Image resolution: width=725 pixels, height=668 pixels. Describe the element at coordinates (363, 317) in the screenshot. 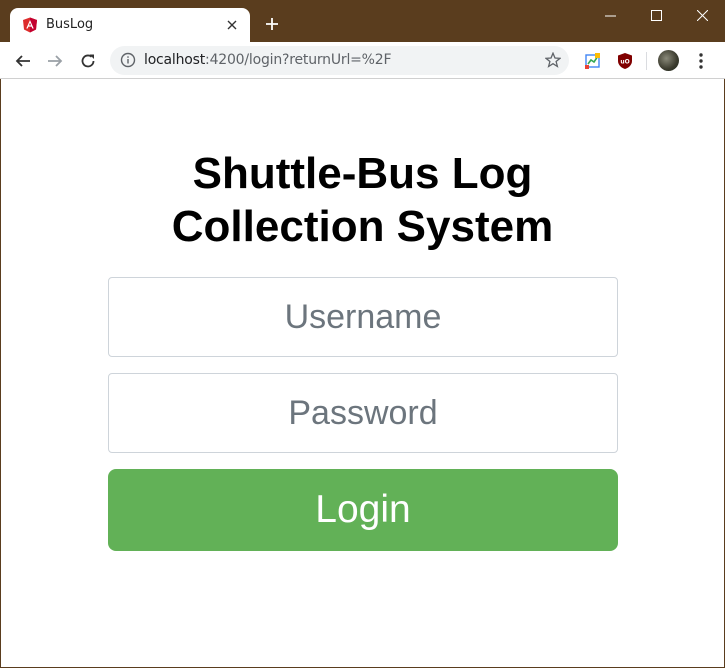

I see `username-input` at that location.